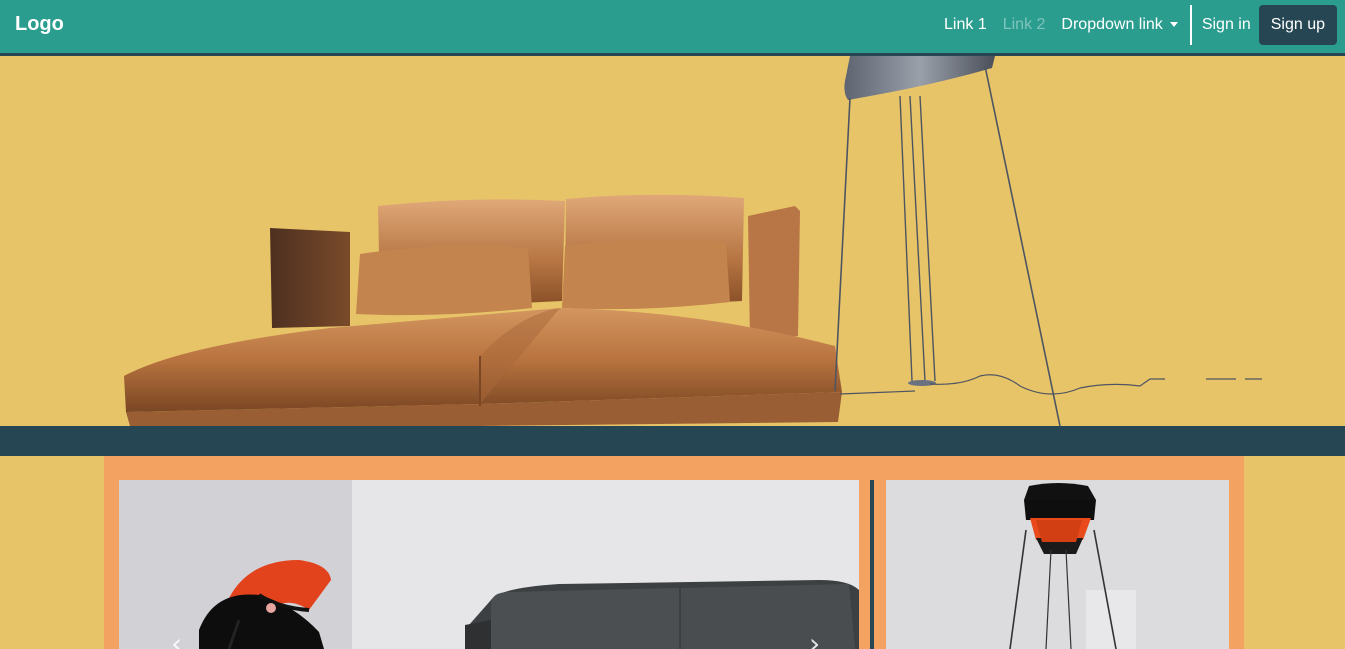  What do you see at coordinates (672, 441) in the screenshot?
I see `divider-band` at bounding box center [672, 441].